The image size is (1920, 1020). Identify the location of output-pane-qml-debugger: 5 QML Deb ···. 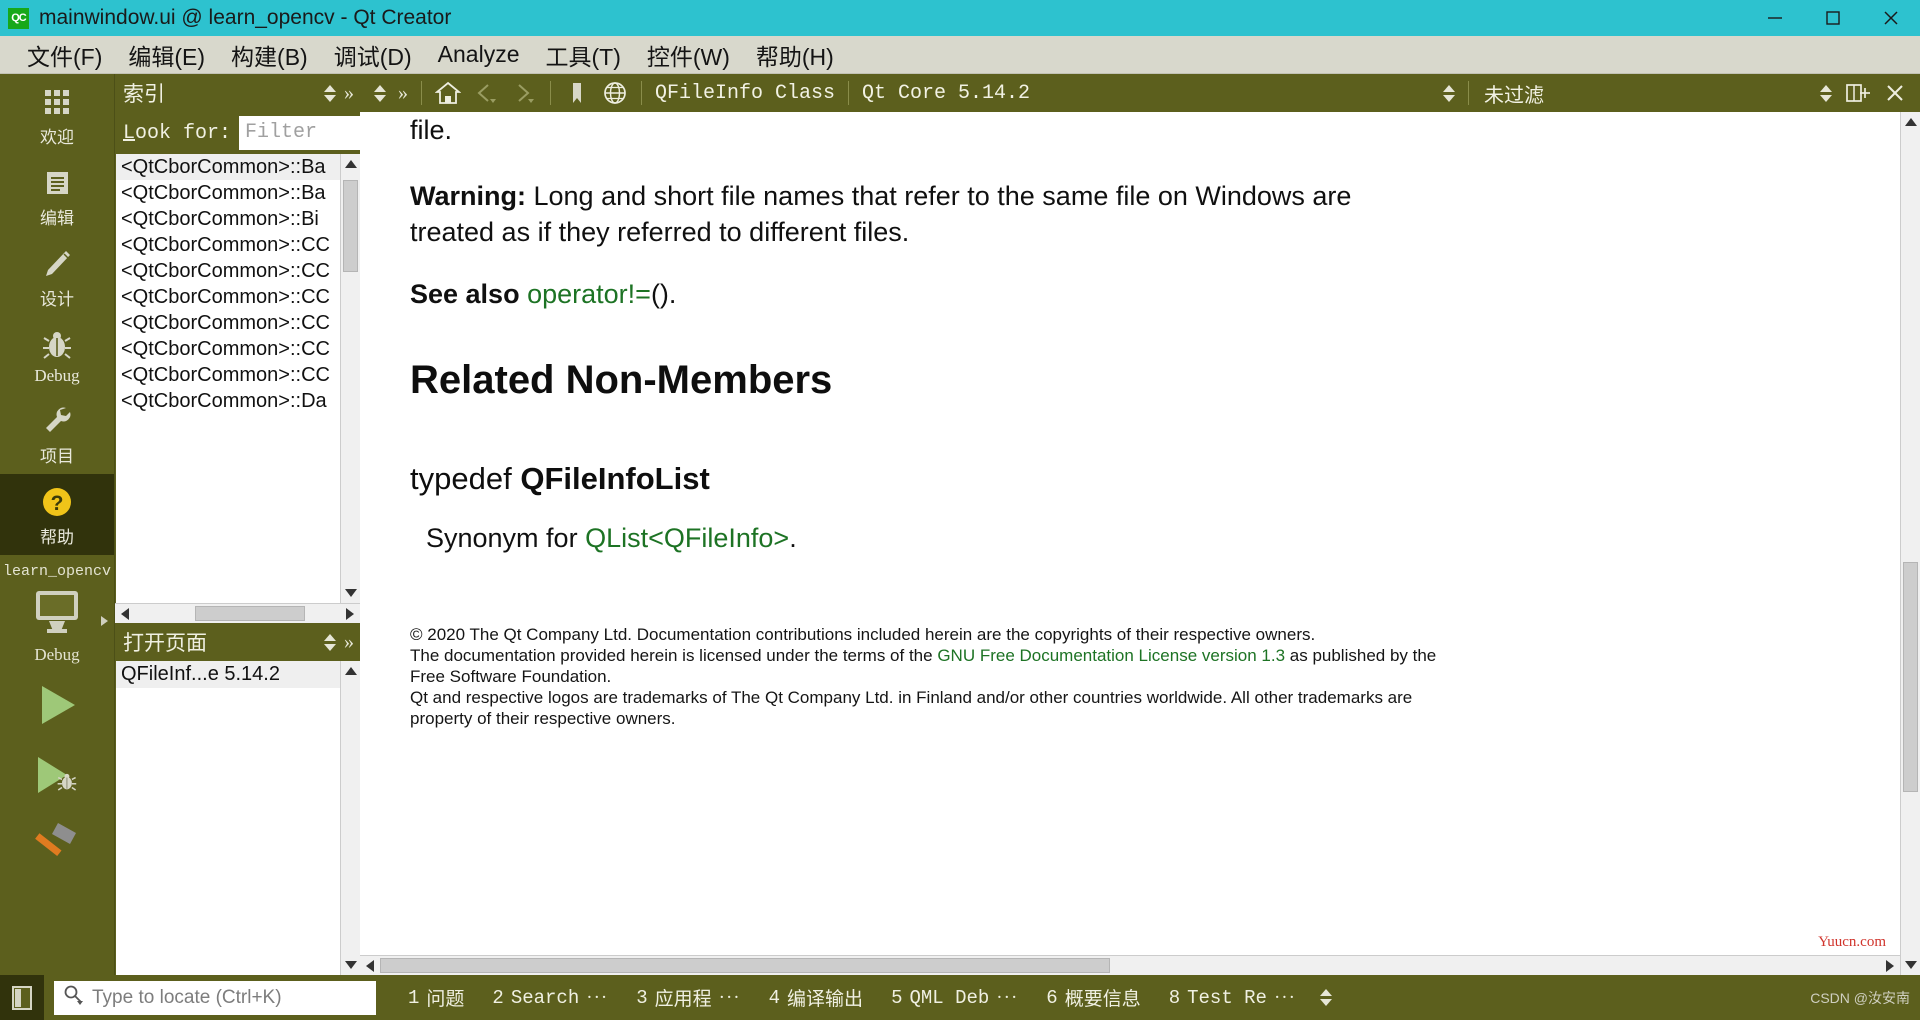
(954, 998).